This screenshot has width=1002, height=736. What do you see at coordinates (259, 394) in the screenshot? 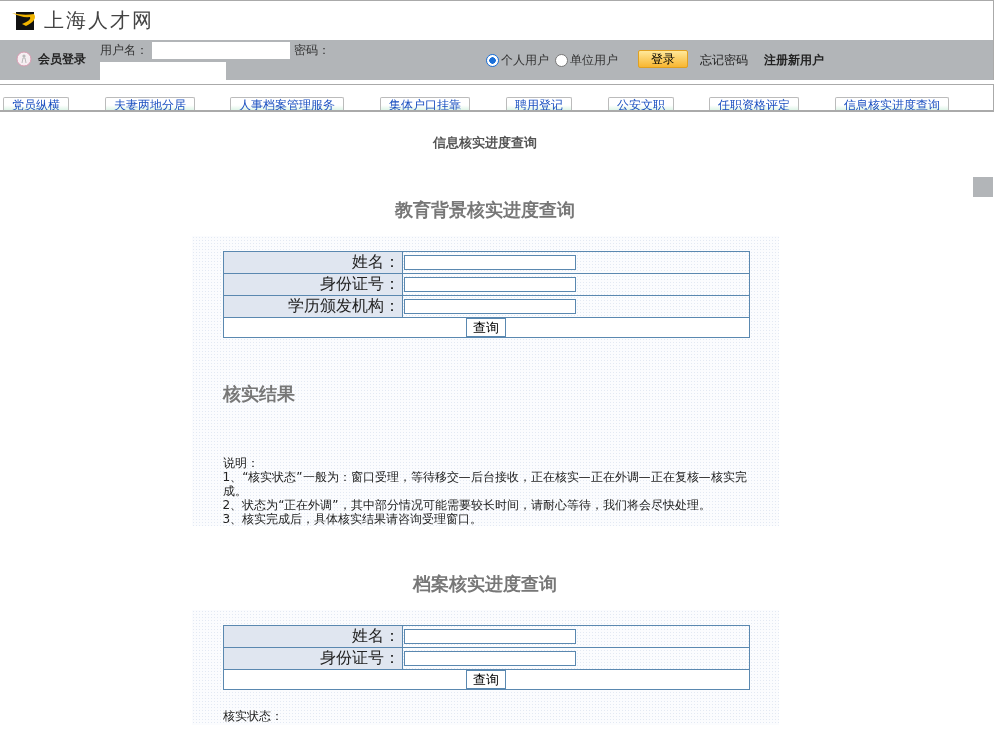
I see `result-heading: 核实结果` at bounding box center [259, 394].